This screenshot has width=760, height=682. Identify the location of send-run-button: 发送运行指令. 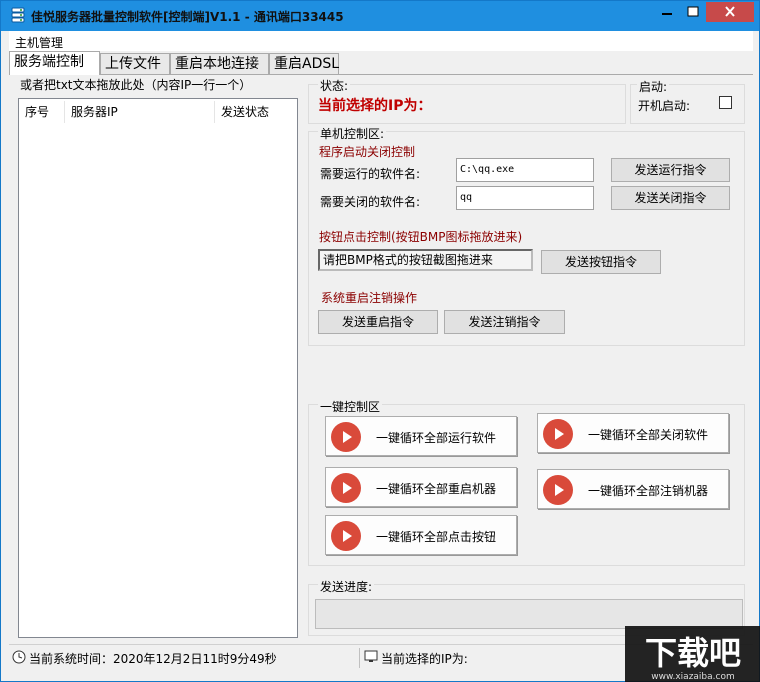
(670, 170).